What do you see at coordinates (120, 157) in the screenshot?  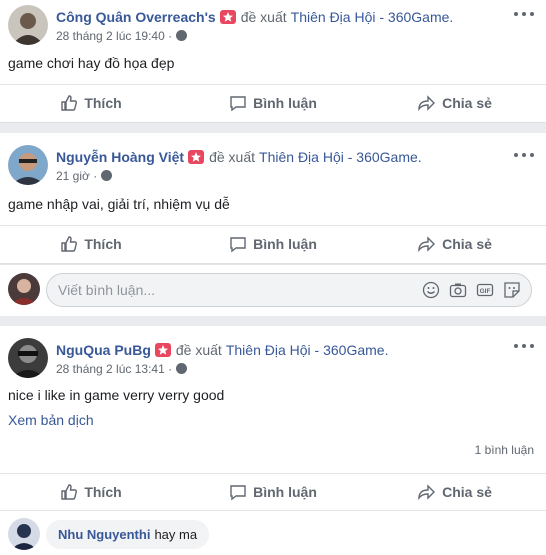 I see `author-name: Nguyễn Hoàng Việt` at bounding box center [120, 157].